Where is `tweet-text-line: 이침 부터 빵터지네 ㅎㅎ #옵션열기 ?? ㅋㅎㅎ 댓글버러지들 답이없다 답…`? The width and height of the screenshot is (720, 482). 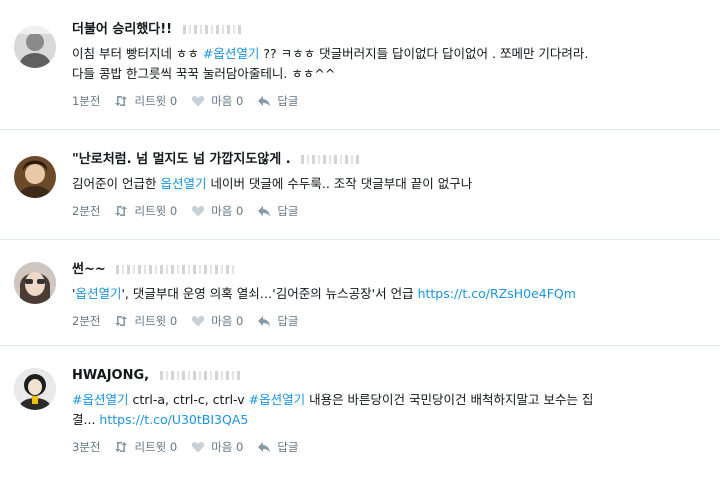
tweet-text-line: 이침 부터 빵터지네 ㅎㅎ #옵션열기 ?? ㅋㅎㅎ 댓글버러지들 답이없다 답… is located at coordinates (388, 54).